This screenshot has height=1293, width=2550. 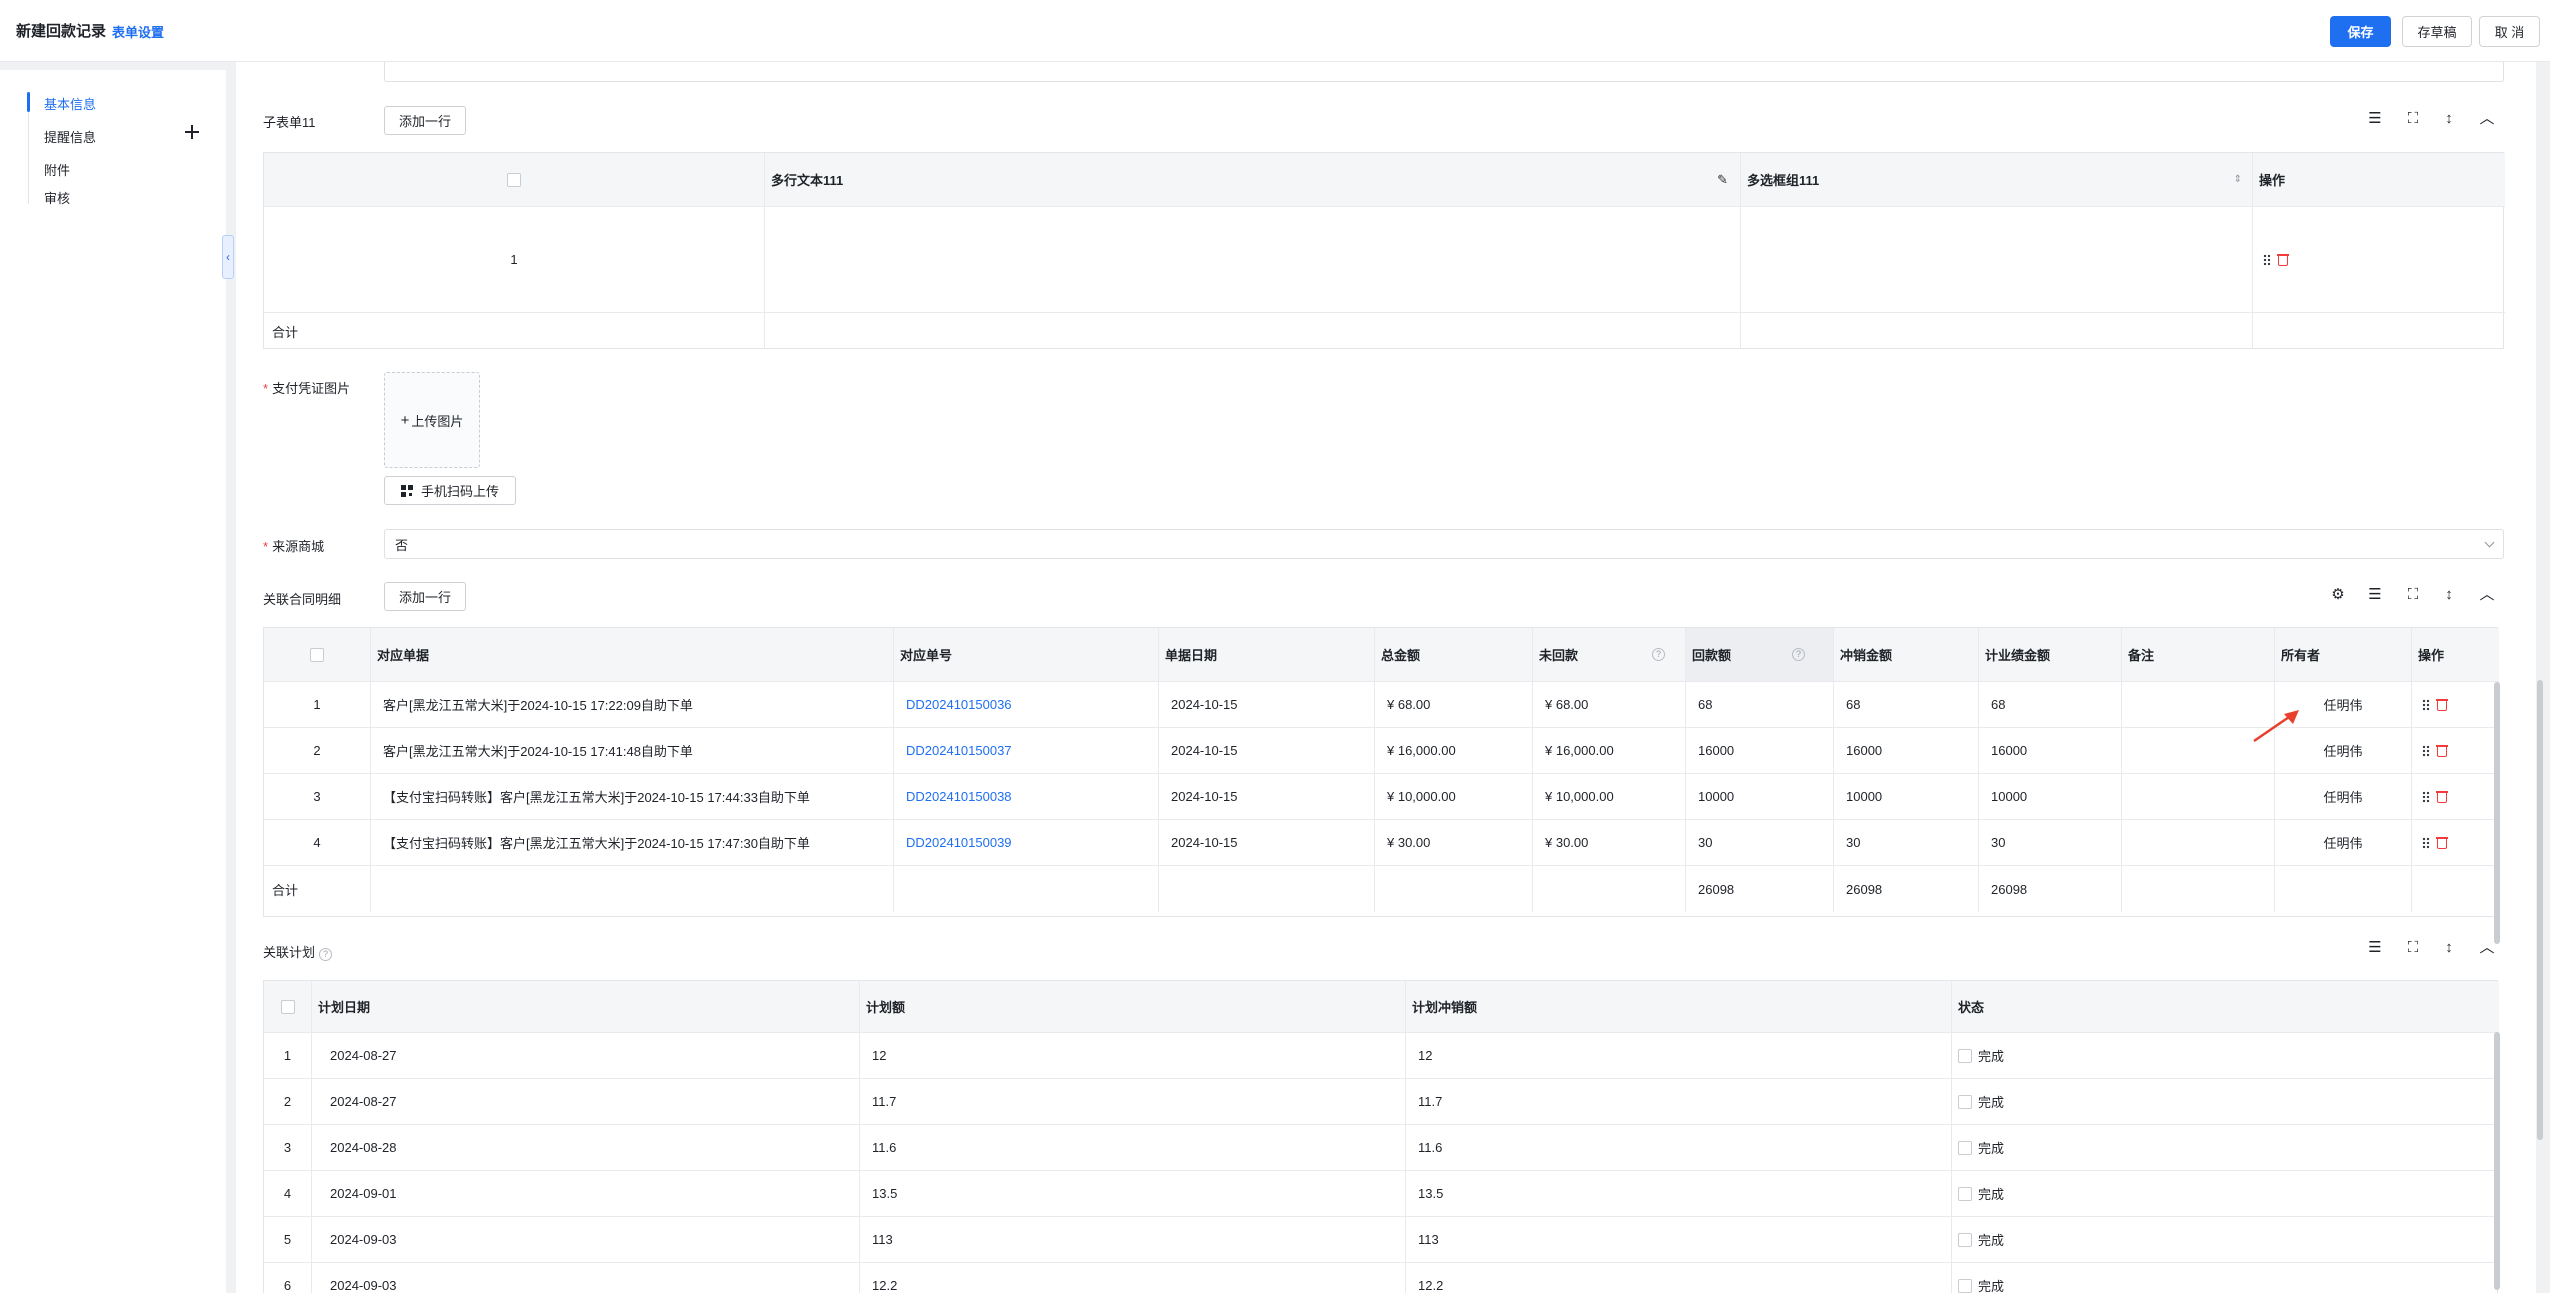 I want to click on cell-paid: 16000, so click(x=1760, y=750).